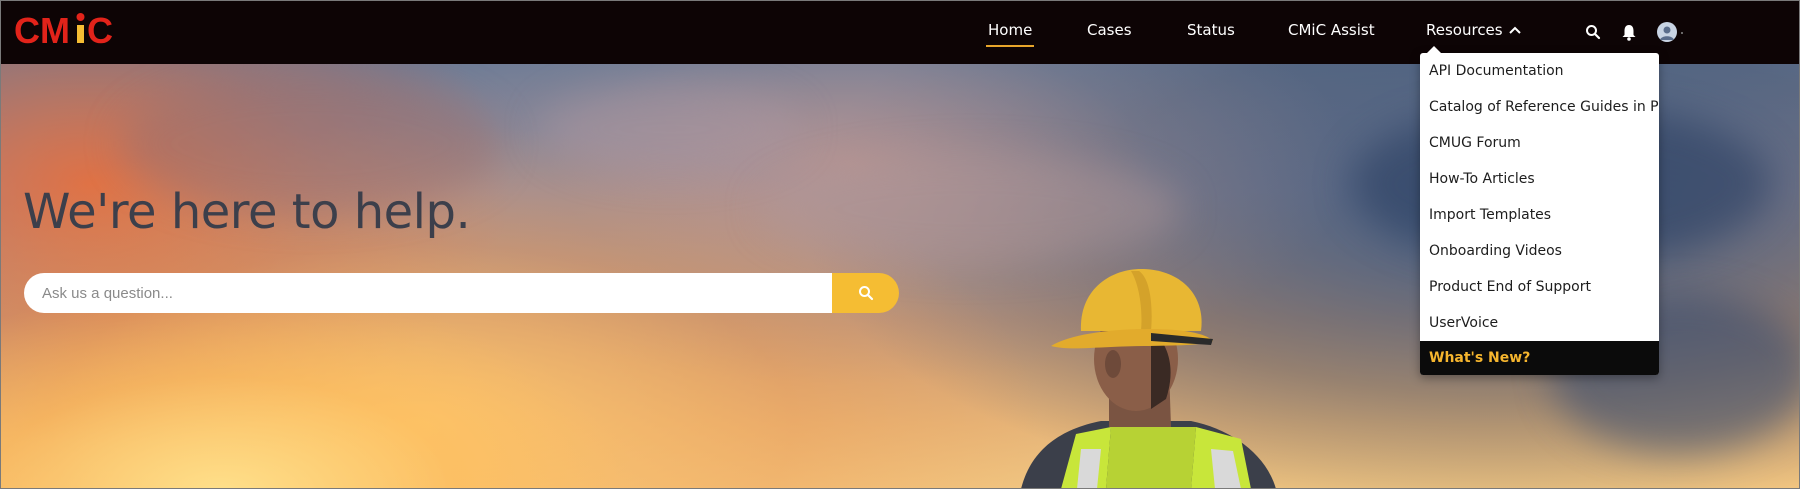 The height and width of the screenshot is (489, 1800). Describe the element at coordinates (1010, 34) in the screenshot. I see `nav-home: Home` at that location.